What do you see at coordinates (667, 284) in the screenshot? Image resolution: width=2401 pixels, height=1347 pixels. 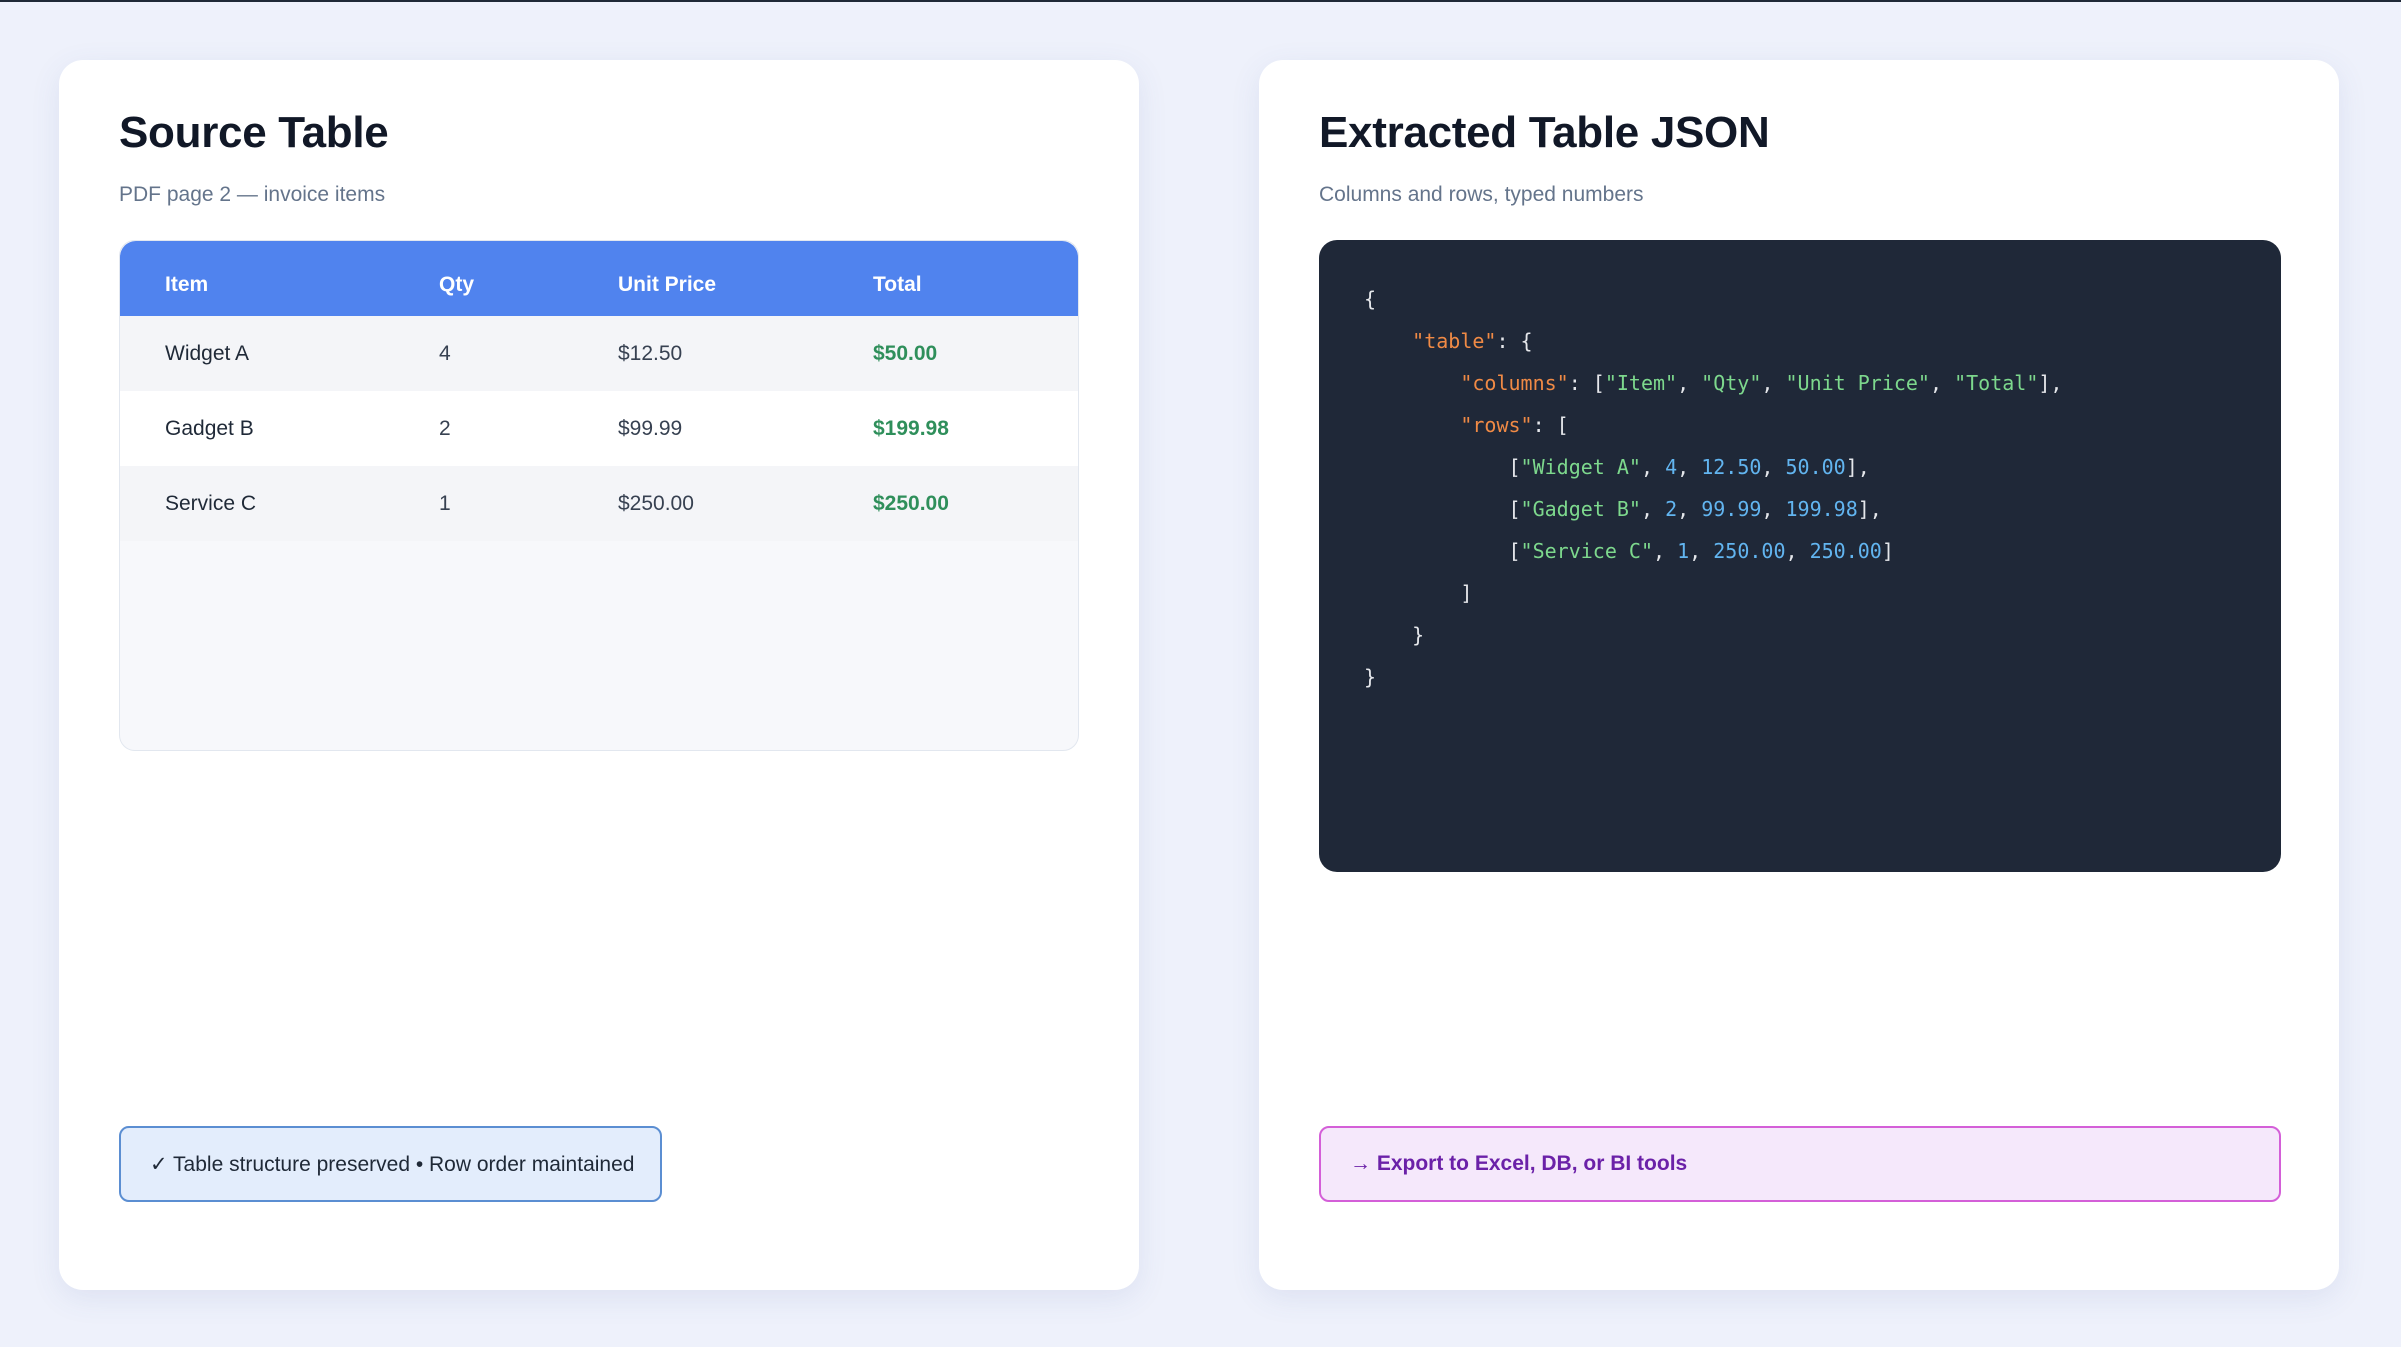 I see `header-unit-price: Unit Price` at bounding box center [667, 284].